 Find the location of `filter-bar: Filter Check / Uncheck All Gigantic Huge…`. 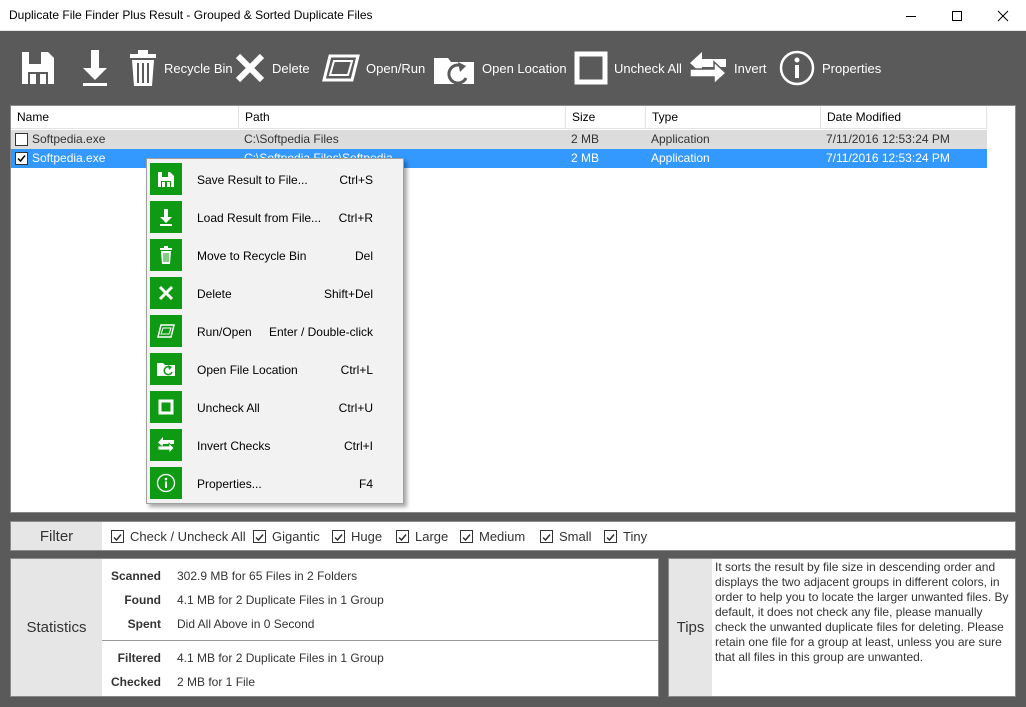

filter-bar: Filter Check / Uncheck All Gigantic Huge… is located at coordinates (513, 536).